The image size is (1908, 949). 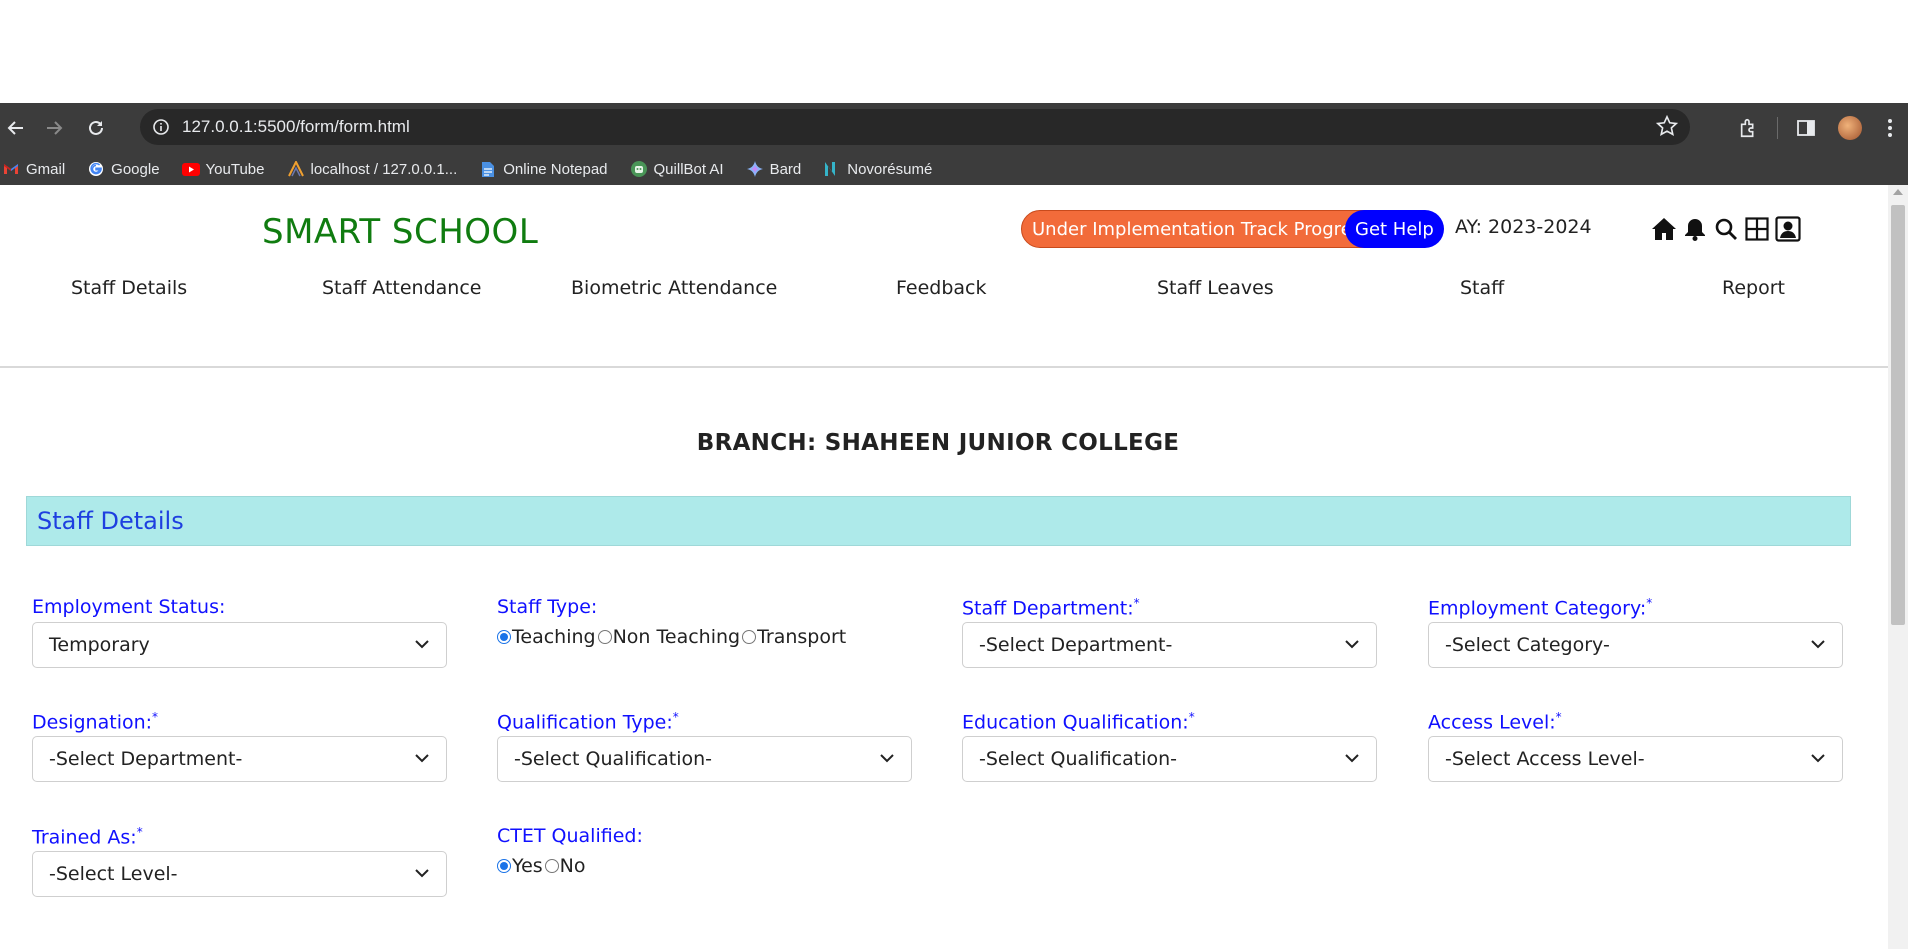 I want to click on staff-department-select: -Select Department-, so click(x=1169, y=645).